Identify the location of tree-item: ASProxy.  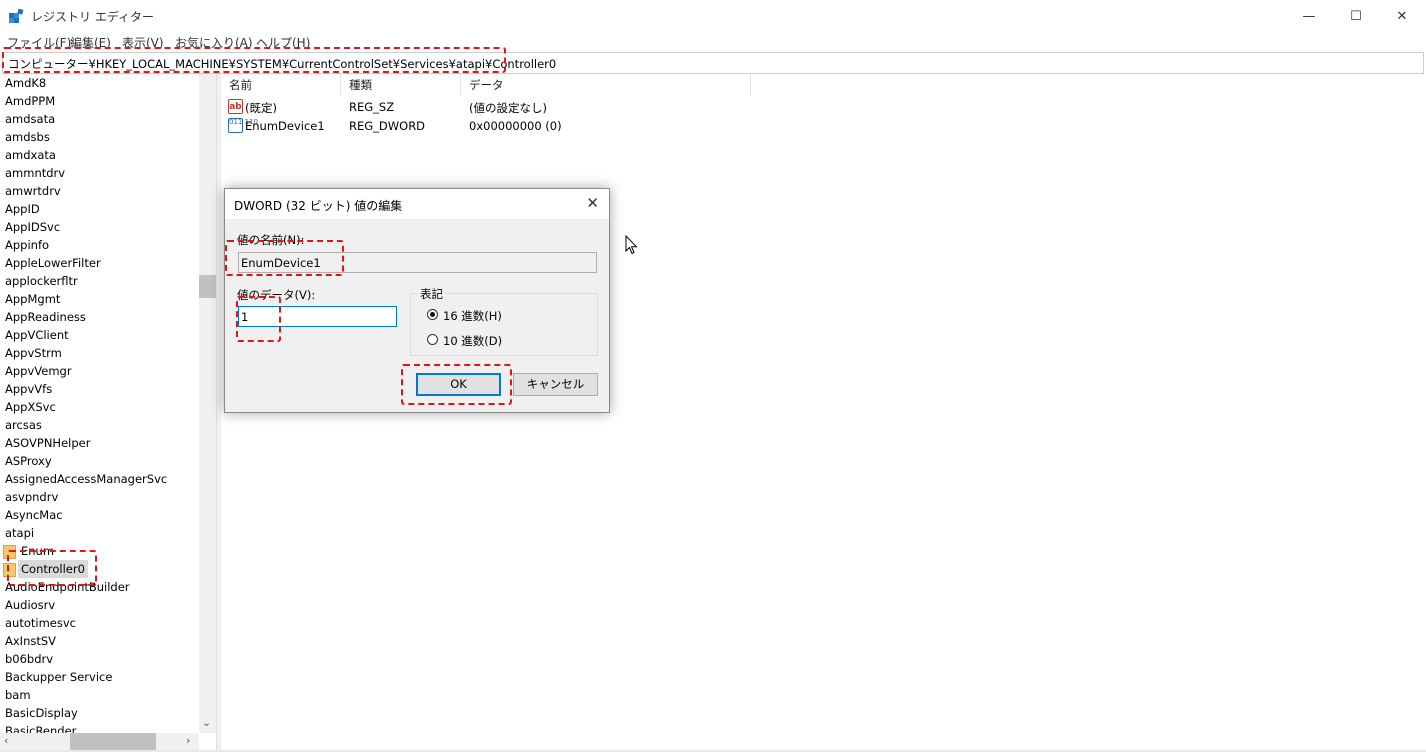
(28, 461).